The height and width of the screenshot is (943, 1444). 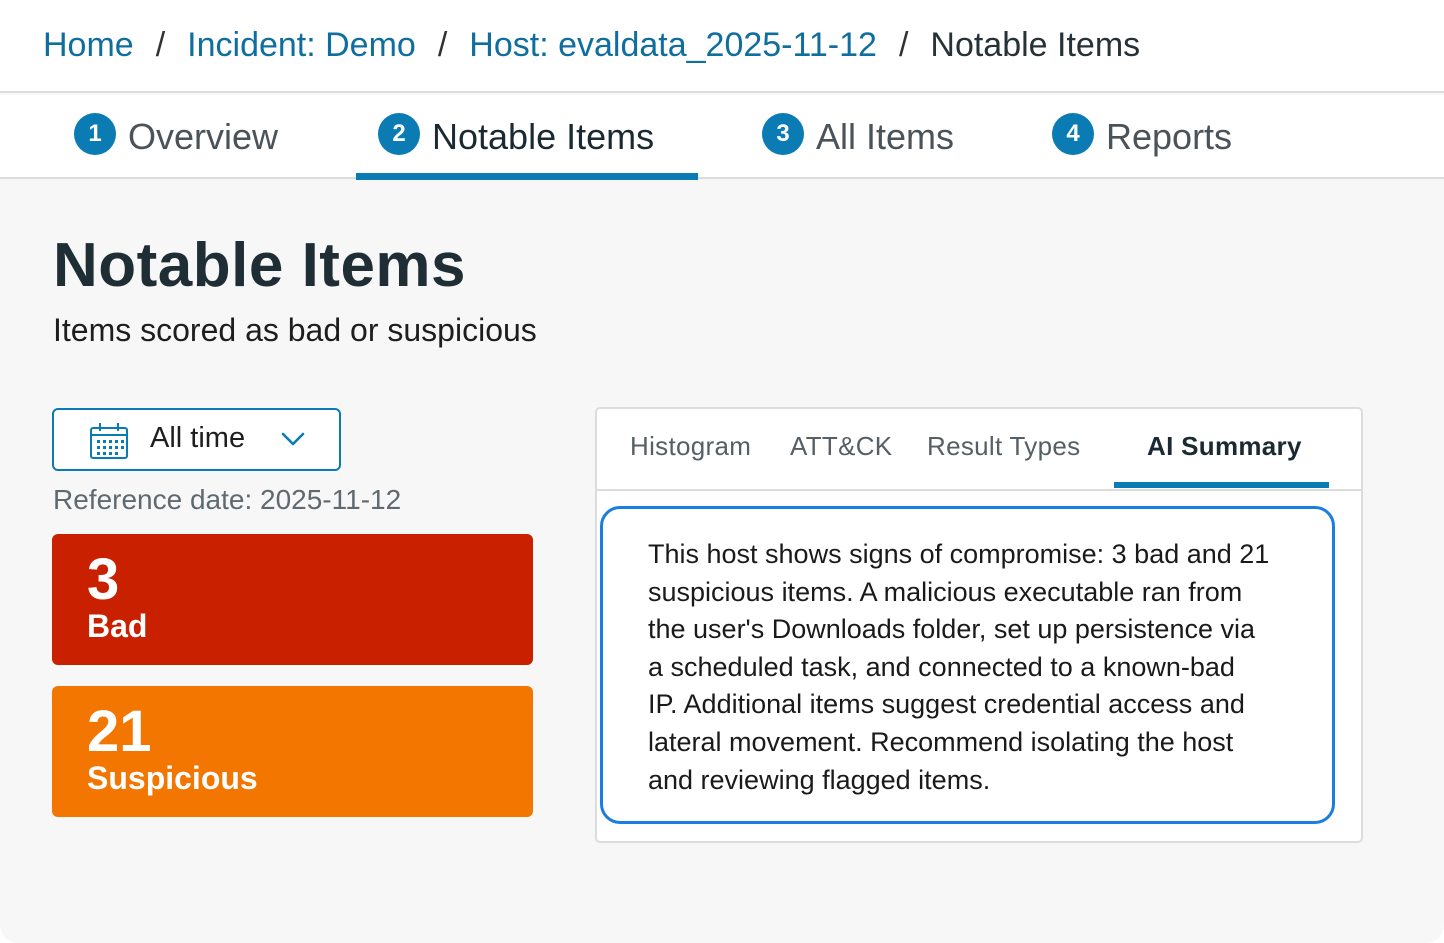 What do you see at coordinates (673, 45) in the screenshot?
I see `breadcrumb-host-link: Host: evaldata_2025-11-12` at bounding box center [673, 45].